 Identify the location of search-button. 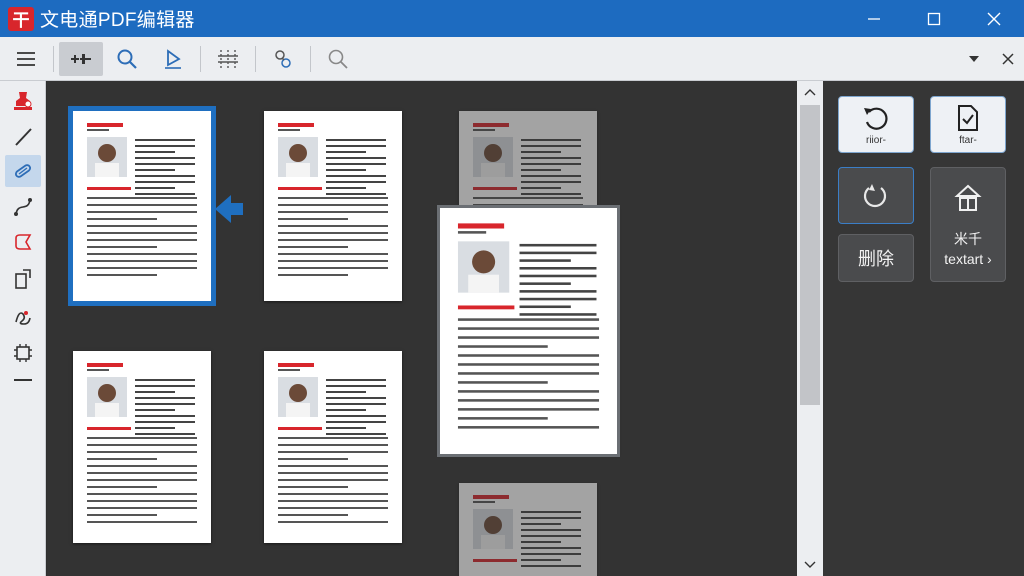
(127, 59).